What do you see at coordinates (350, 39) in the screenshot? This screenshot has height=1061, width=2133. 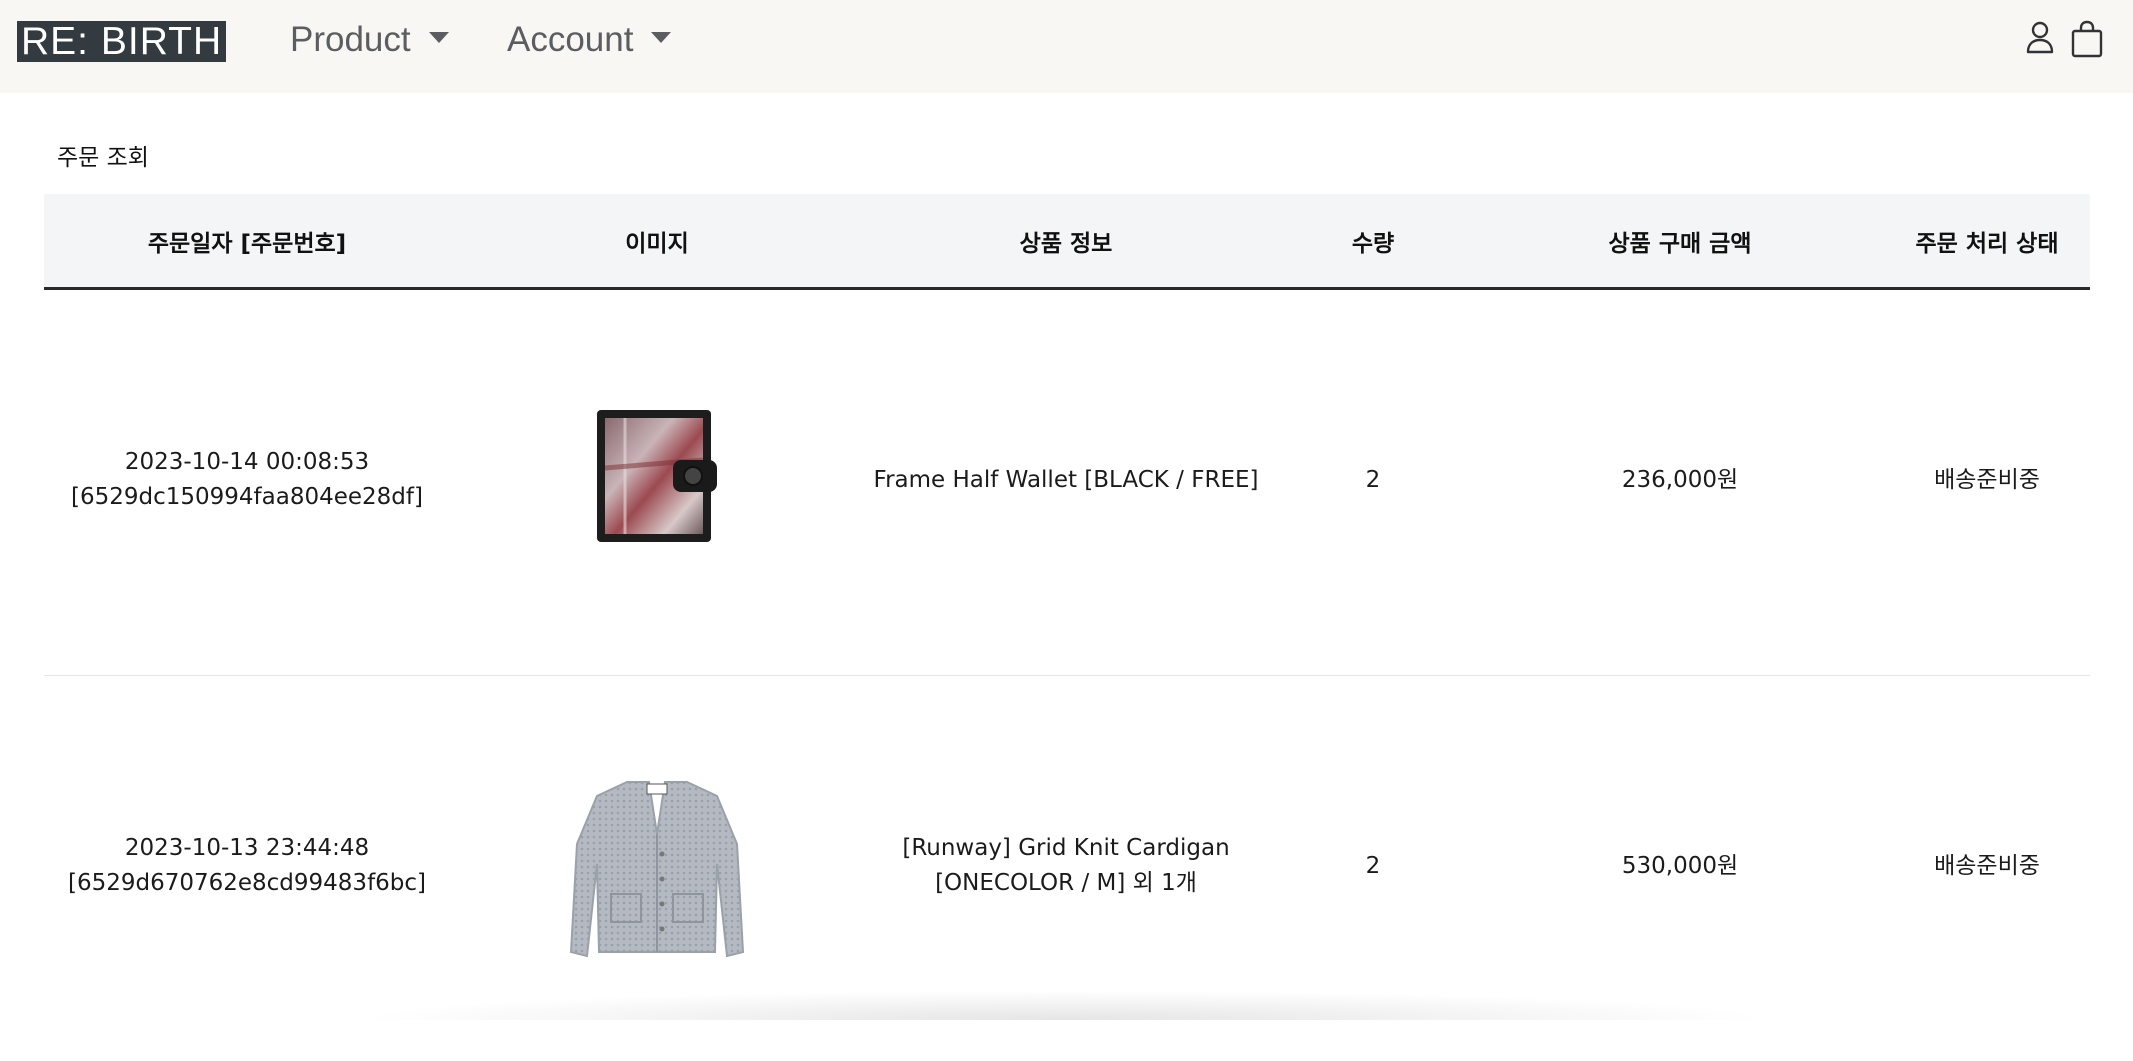 I see `nav-product-label: Product` at bounding box center [350, 39].